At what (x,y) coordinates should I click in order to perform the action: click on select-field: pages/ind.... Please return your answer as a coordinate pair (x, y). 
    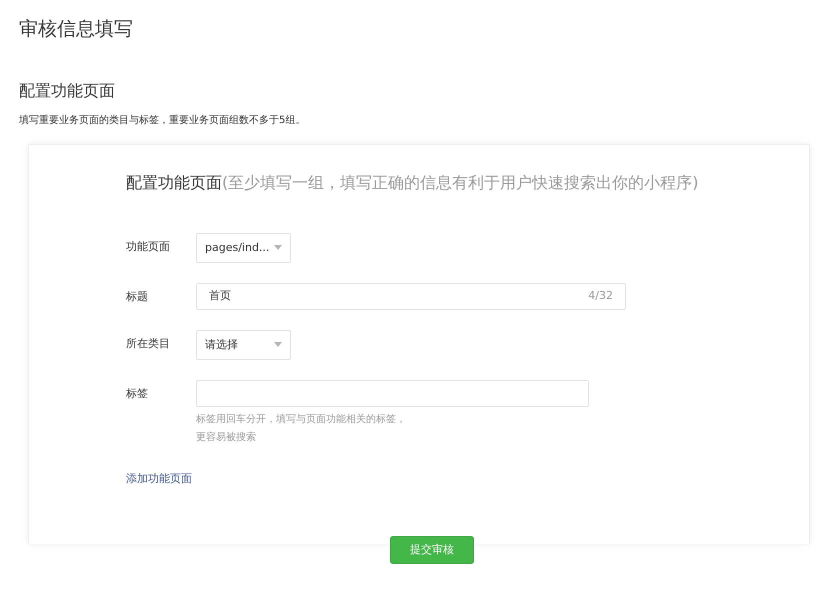
    Looking at the image, I should click on (243, 247).